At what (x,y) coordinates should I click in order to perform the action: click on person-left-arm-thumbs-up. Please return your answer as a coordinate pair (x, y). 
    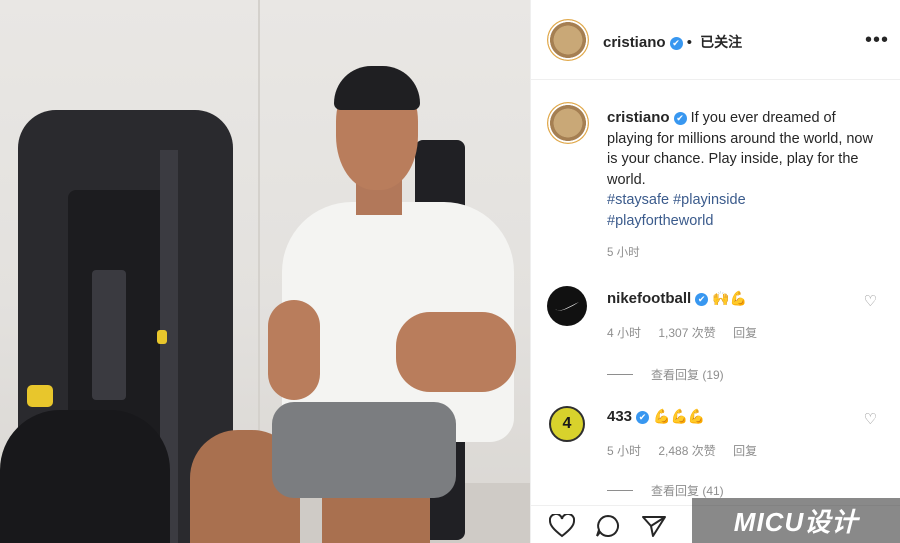
    Looking at the image, I should click on (294, 350).